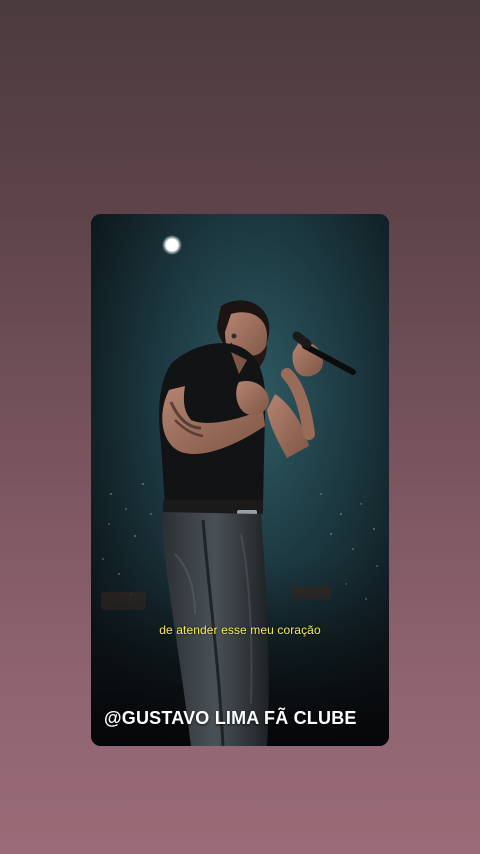  Describe the element at coordinates (240, 630) in the screenshot. I see `lyrics-subtitle: de atender esse meu coração` at that location.